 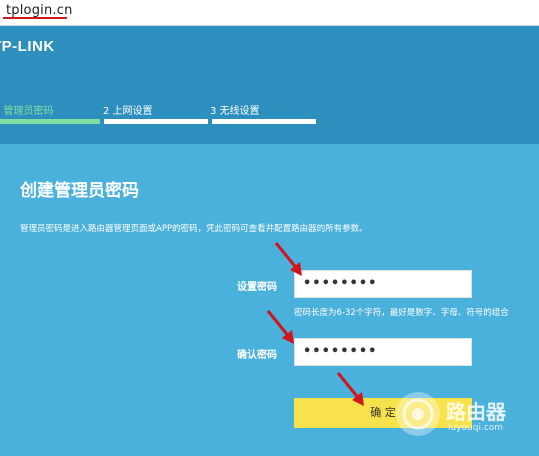 I want to click on step-wireless-settings: 3 无线设置, so click(x=235, y=111).